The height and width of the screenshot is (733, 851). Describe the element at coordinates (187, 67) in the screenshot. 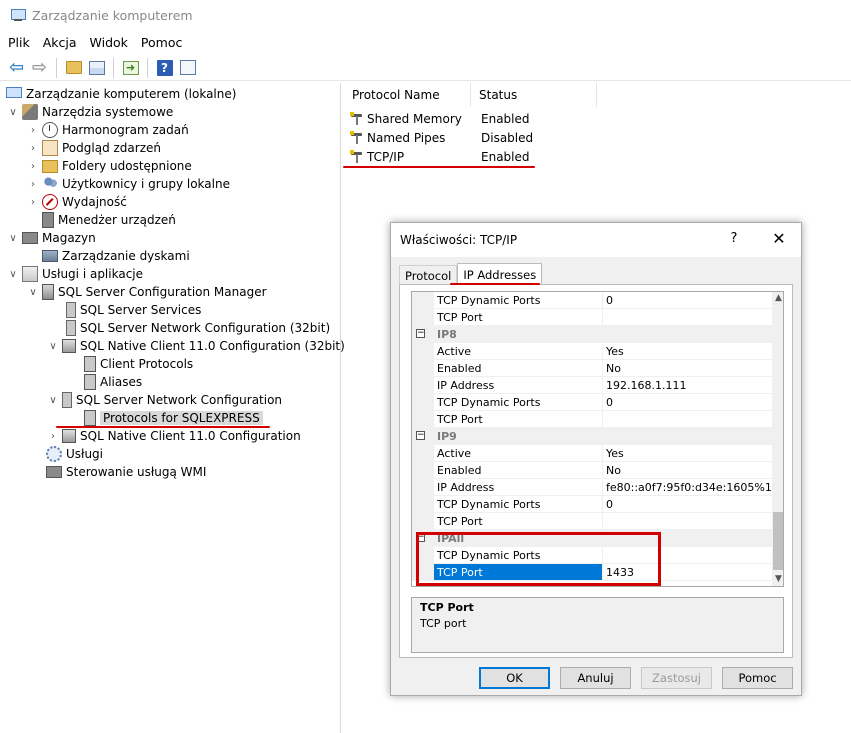

I see `properties-button` at that location.